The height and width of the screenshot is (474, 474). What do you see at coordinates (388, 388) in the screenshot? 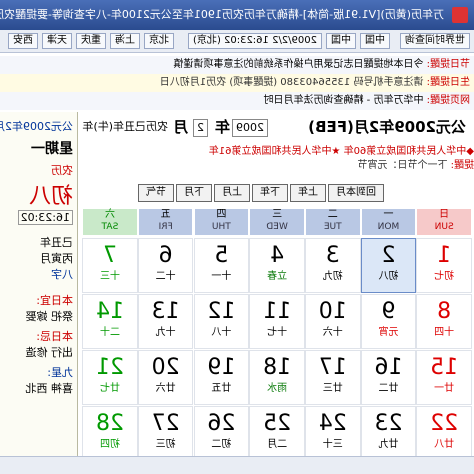
I see `lunar-day: 廿二` at bounding box center [388, 388].